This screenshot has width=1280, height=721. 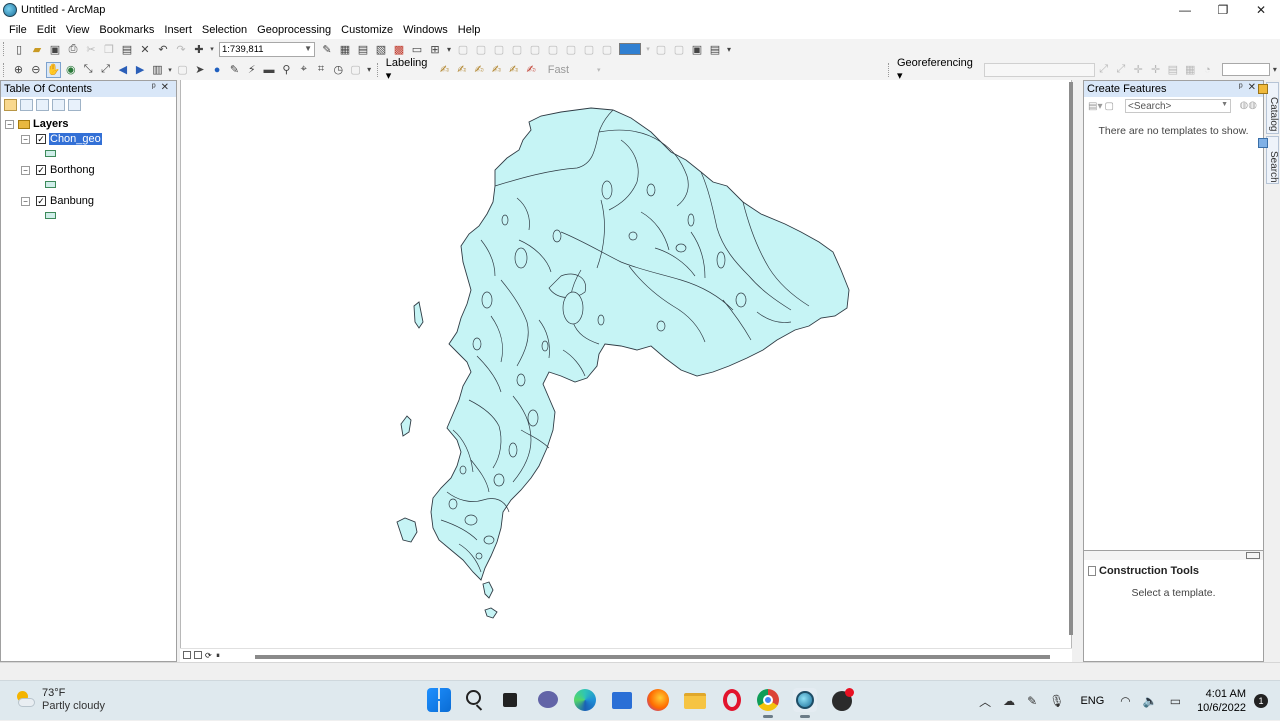 I want to click on draw-mode-fast: Fast, so click(x=558, y=70).